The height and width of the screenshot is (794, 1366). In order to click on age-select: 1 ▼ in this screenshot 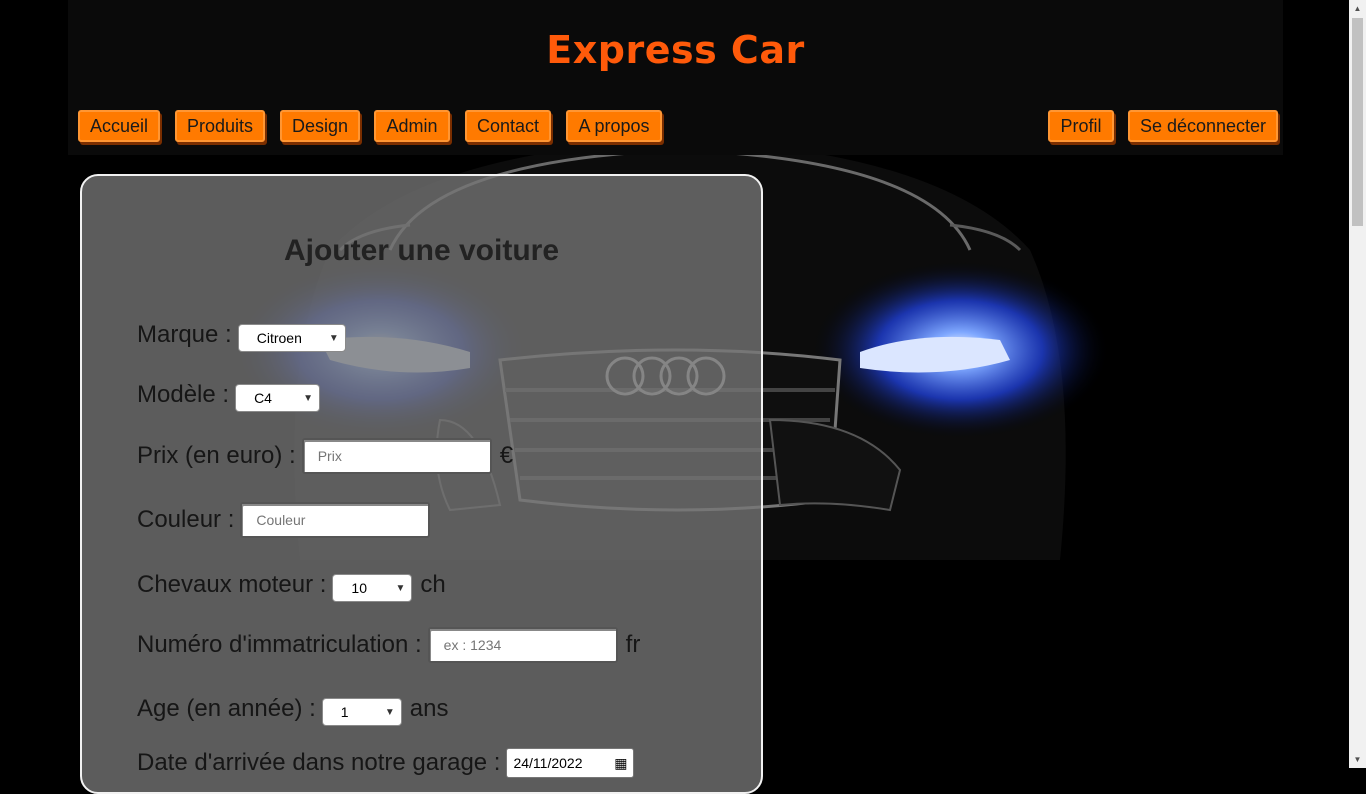, I will do `click(361, 712)`.